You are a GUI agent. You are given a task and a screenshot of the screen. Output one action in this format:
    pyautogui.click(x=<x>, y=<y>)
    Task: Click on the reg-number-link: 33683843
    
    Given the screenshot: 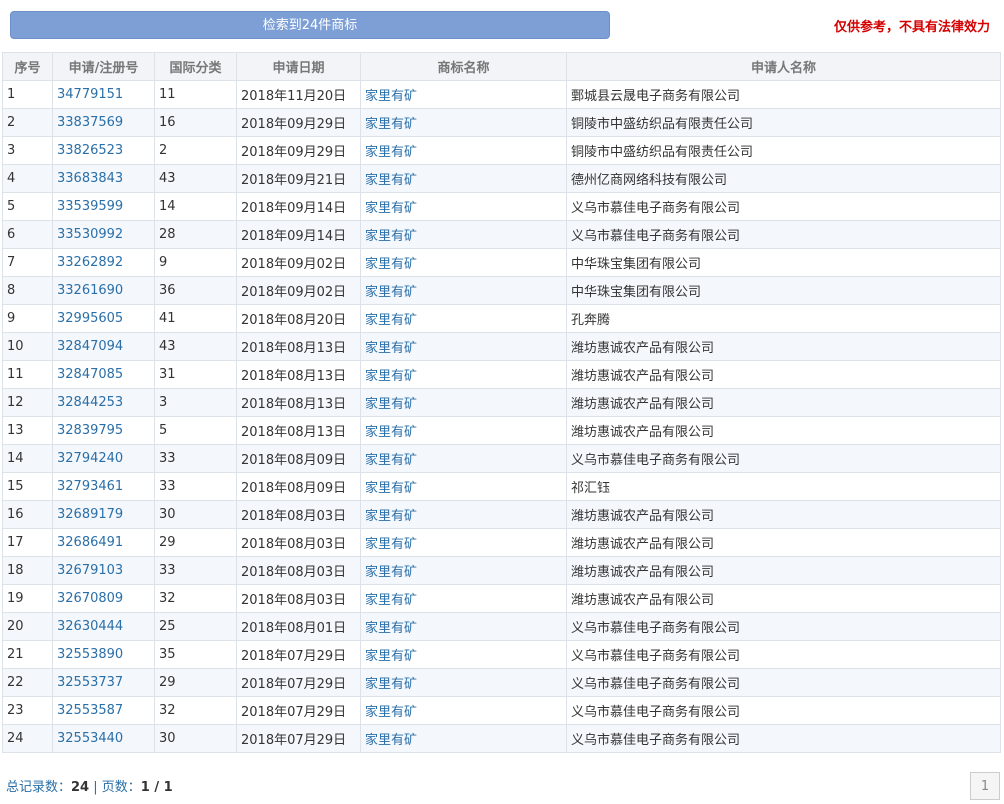 What is the action you would take?
    pyautogui.click(x=103, y=178)
    